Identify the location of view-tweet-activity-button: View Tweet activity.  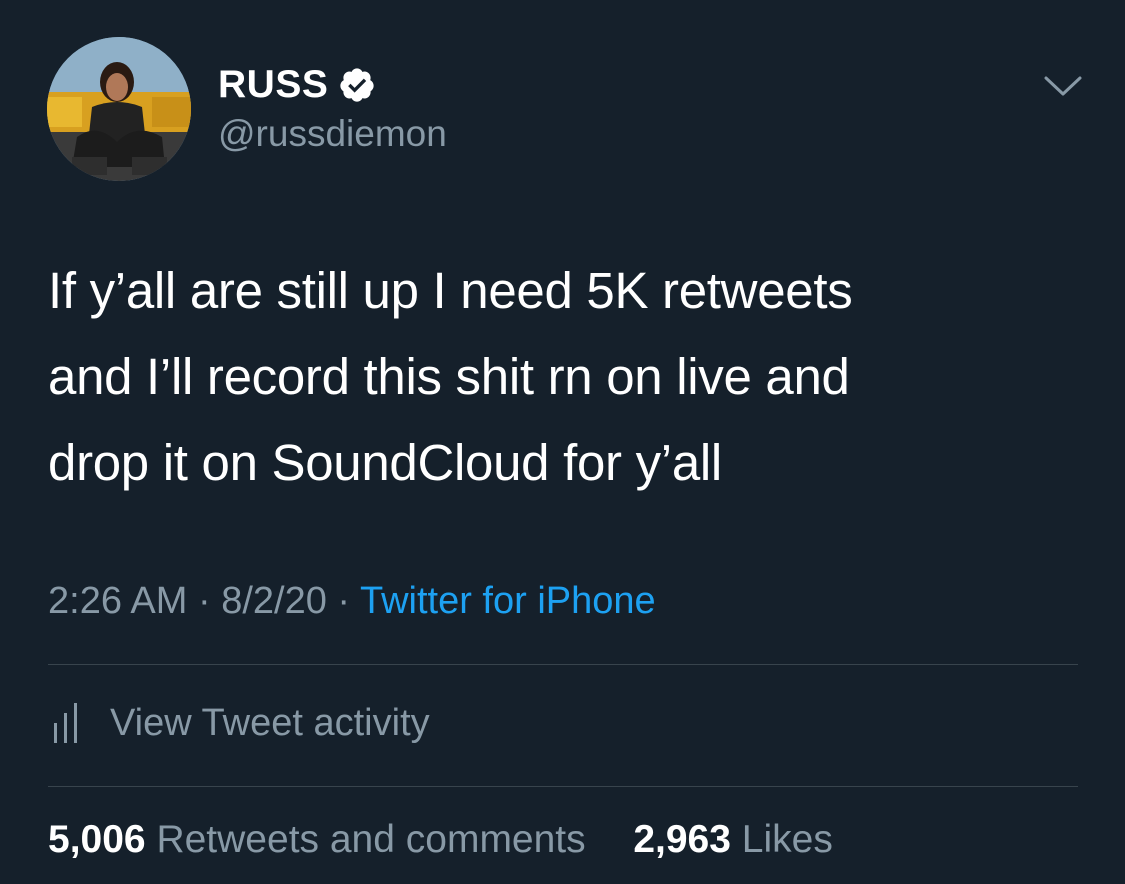
(239, 723).